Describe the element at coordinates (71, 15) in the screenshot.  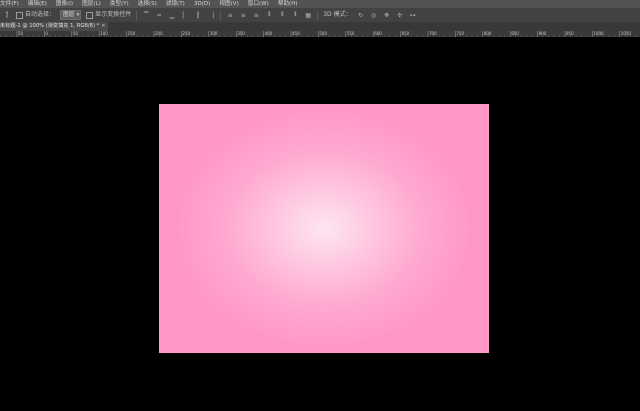
I see `auto-select-dropdown: 图层` at that location.